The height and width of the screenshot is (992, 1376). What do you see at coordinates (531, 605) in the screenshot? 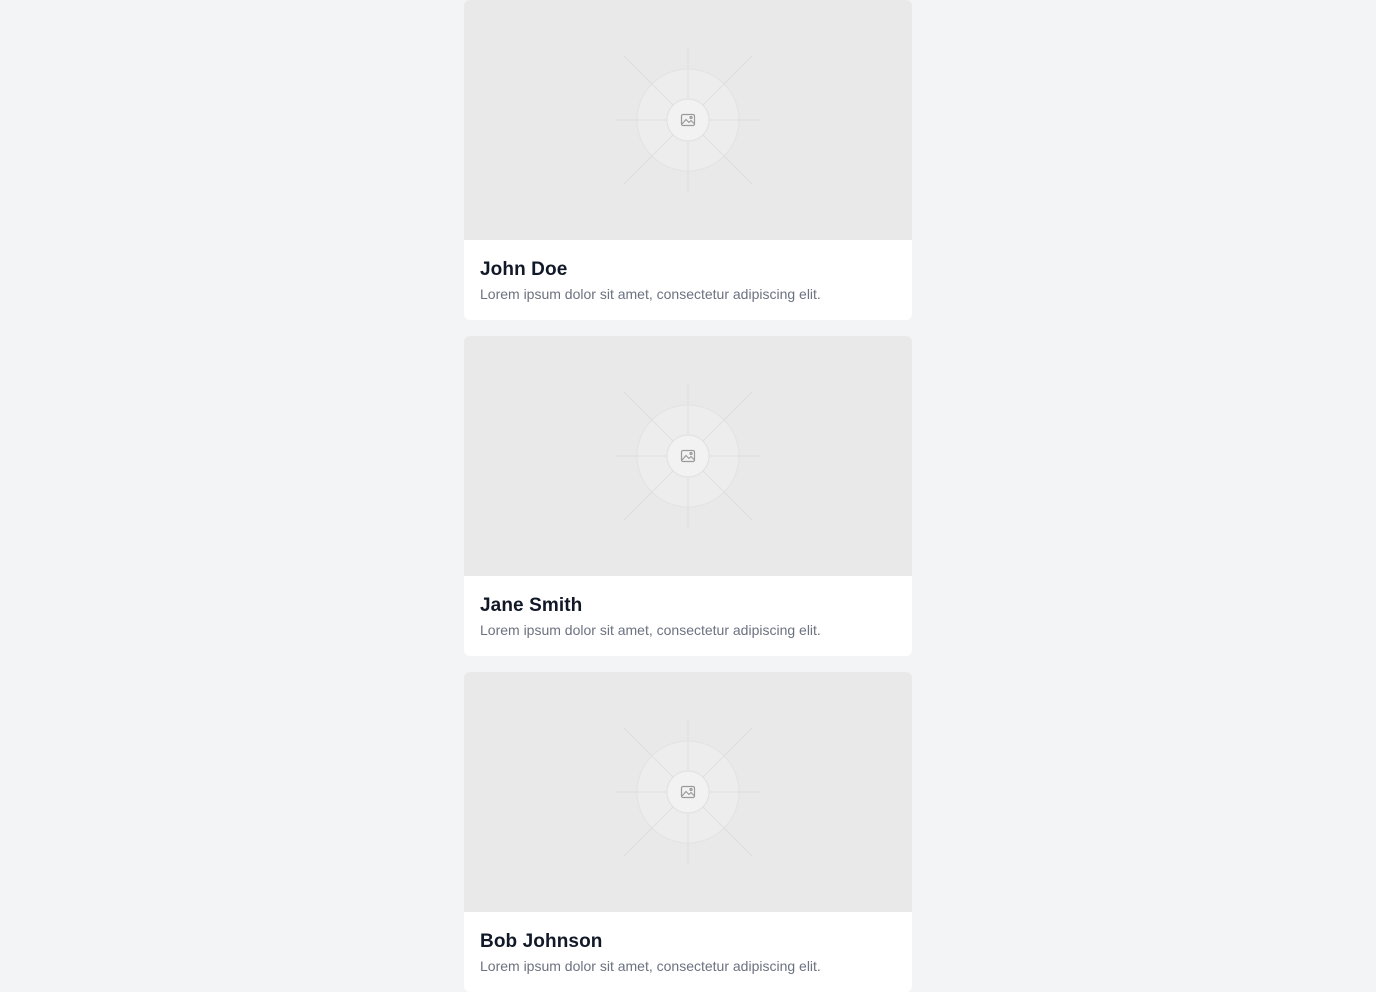
I see `card-name: Jane Smith` at bounding box center [531, 605].